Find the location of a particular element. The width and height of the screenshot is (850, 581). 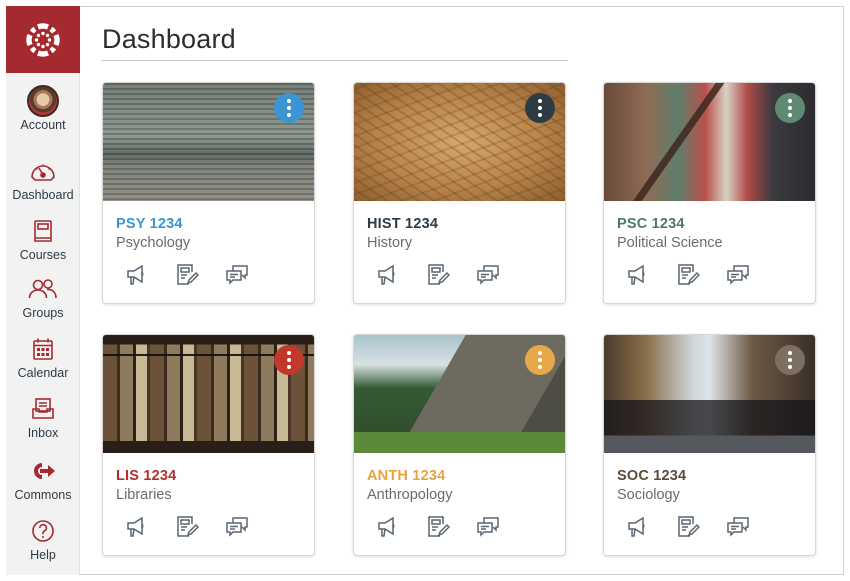

nav-label: Commons is located at coordinates (43, 495).